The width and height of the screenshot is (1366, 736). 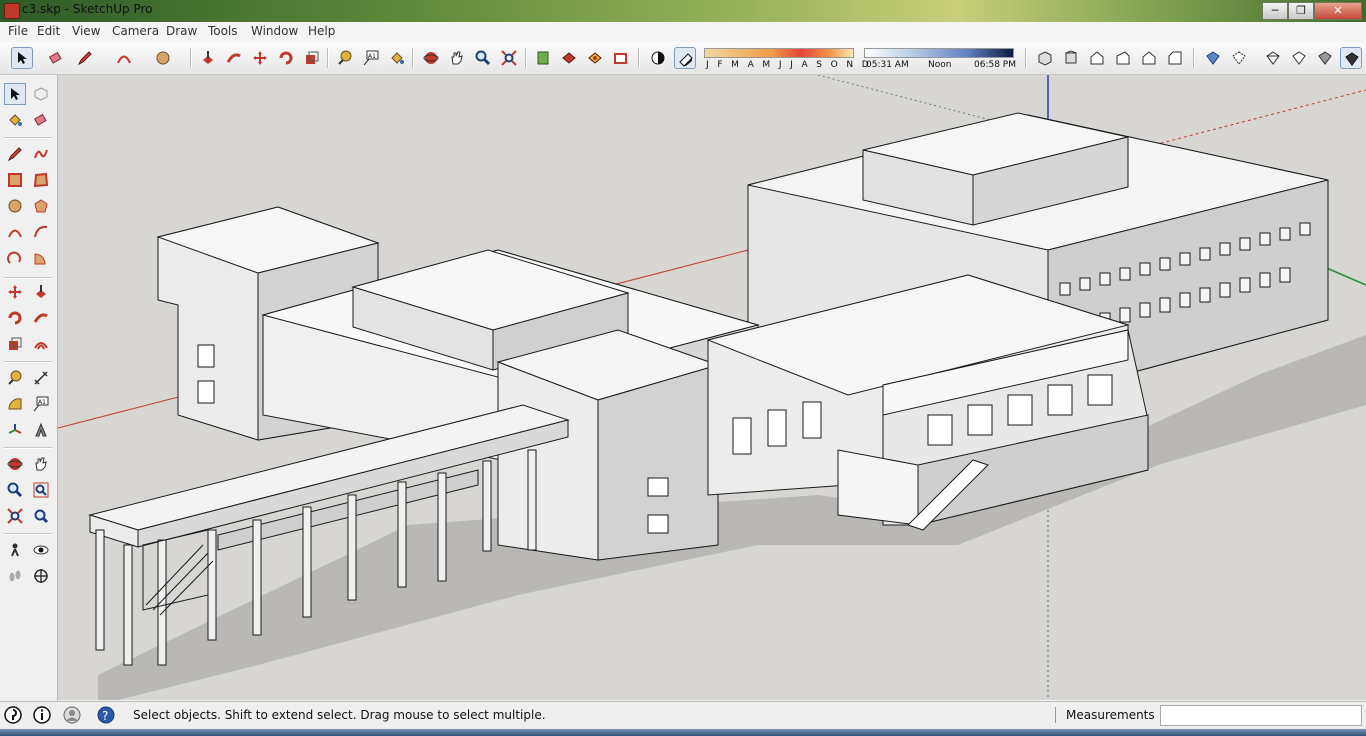 What do you see at coordinates (1123, 58) in the screenshot?
I see `right-view-button` at bounding box center [1123, 58].